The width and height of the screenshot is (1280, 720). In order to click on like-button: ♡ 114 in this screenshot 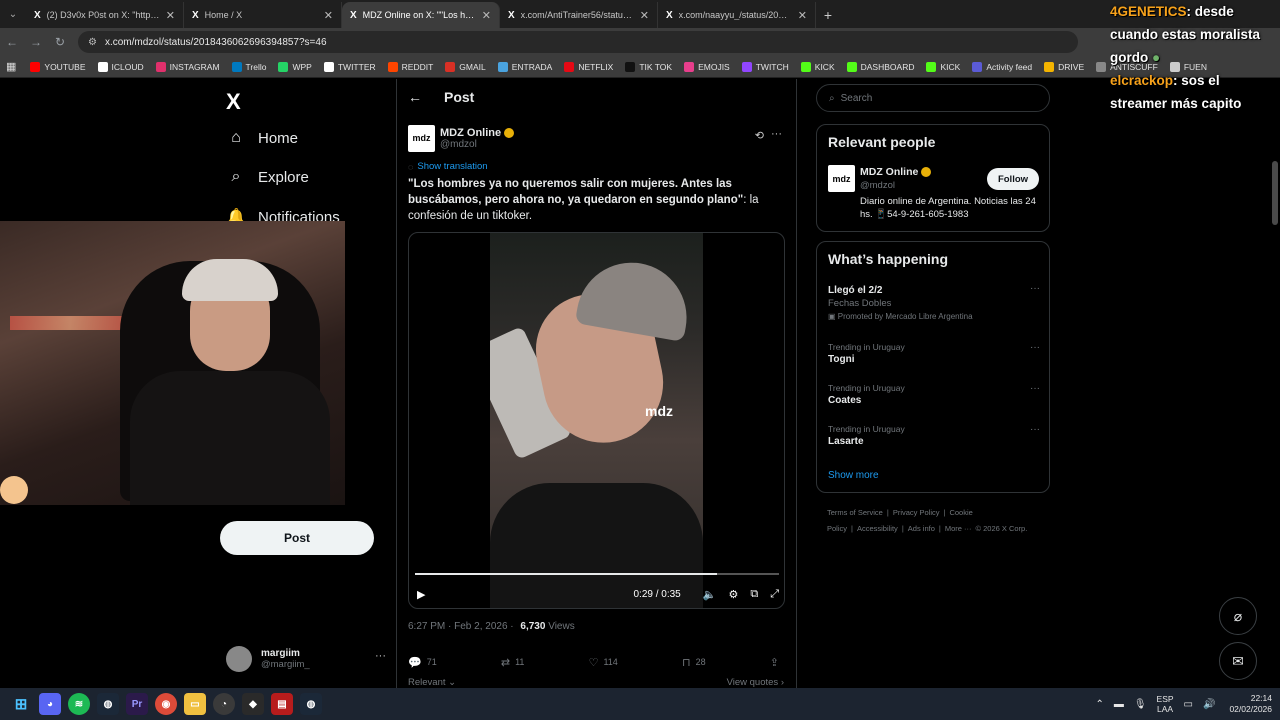, I will do `click(603, 662)`.